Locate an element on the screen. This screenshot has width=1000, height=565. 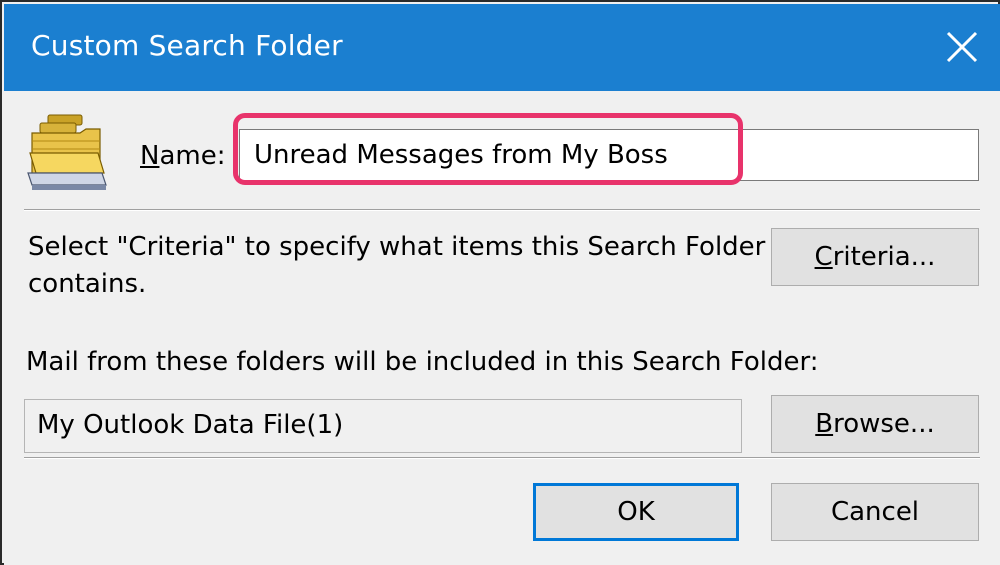
cancel-button: Cancel is located at coordinates (875, 512).